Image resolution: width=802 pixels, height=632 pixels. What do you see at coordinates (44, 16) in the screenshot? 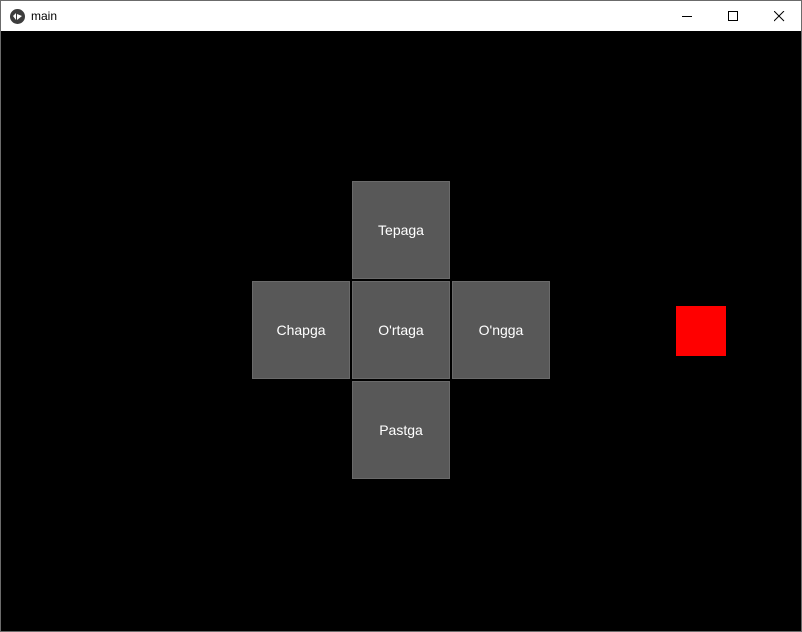
I see `window-title: main` at bounding box center [44, 16].